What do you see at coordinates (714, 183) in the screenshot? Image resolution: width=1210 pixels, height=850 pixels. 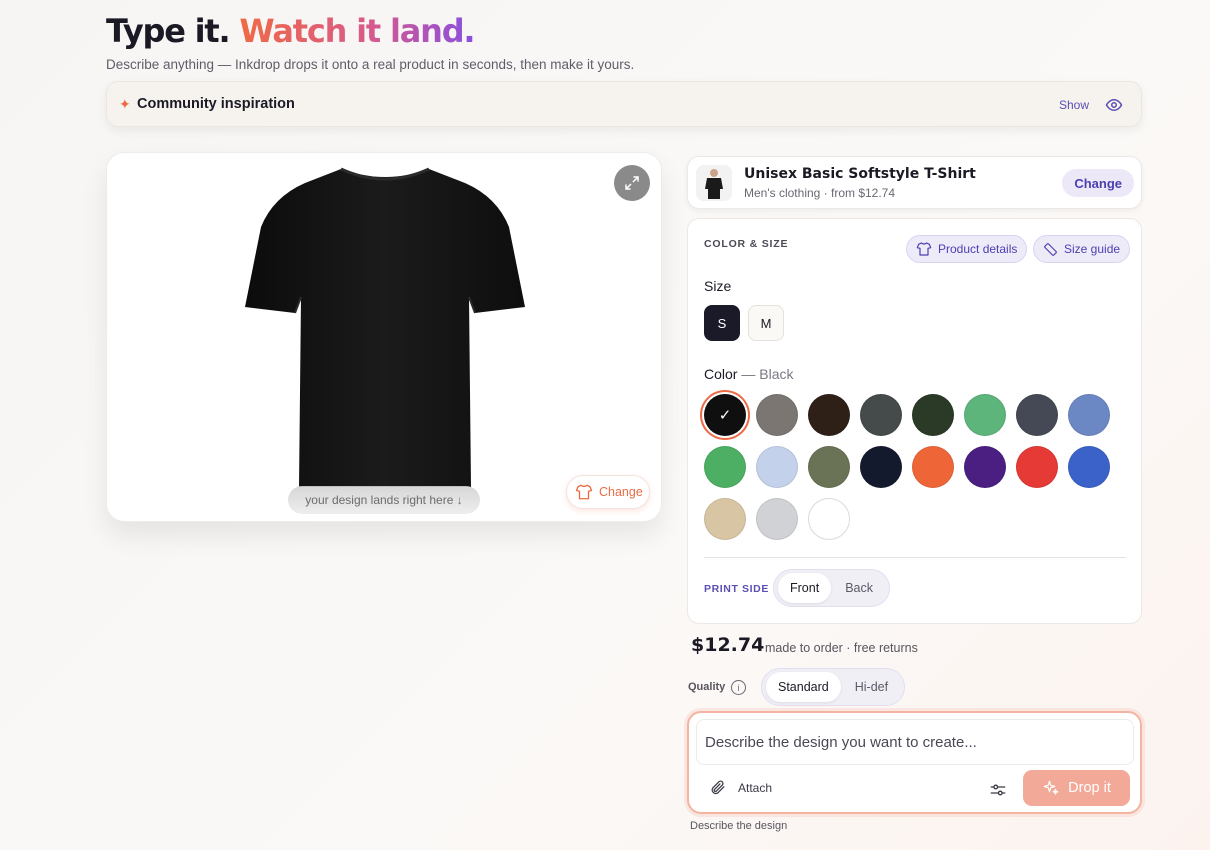 I see `product-thumbnail` at bounding box center [714, 183].